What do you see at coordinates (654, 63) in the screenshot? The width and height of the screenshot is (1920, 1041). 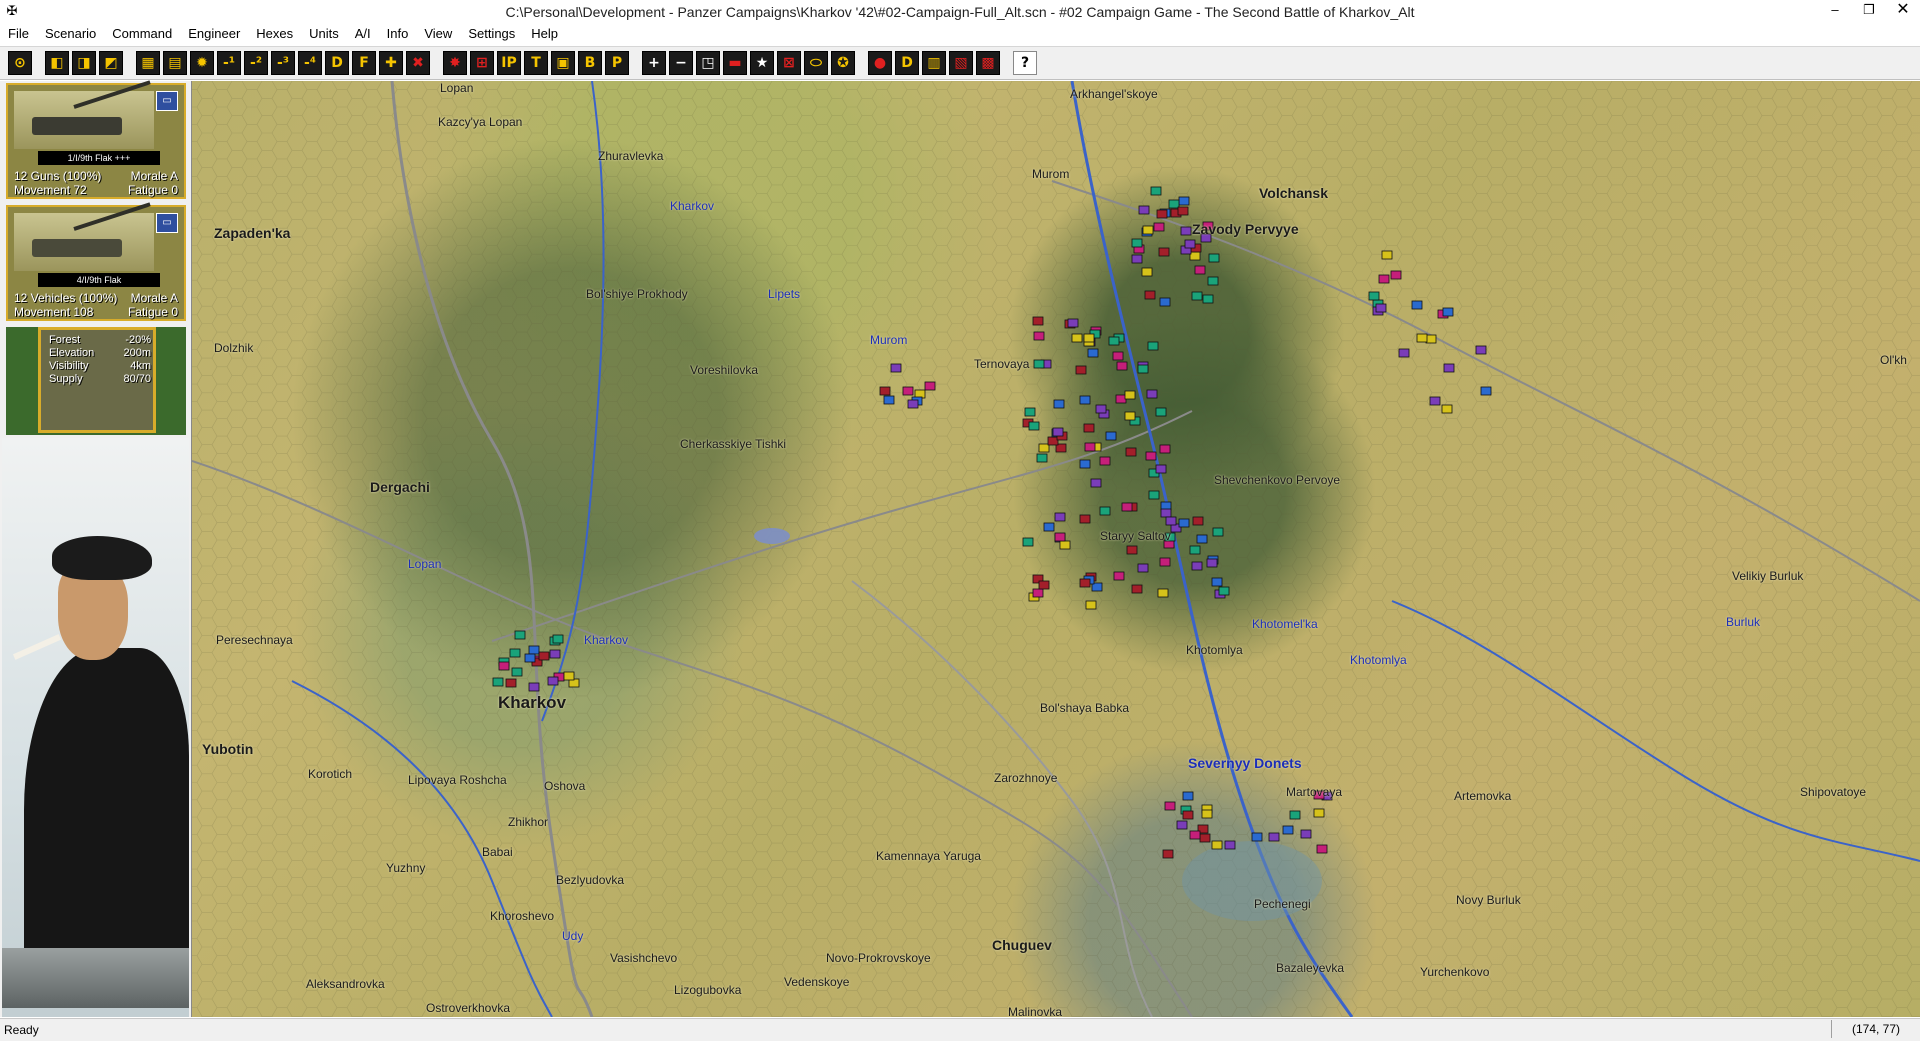 I see `toolbar-button-23: +` at bounding box center [654, 63].